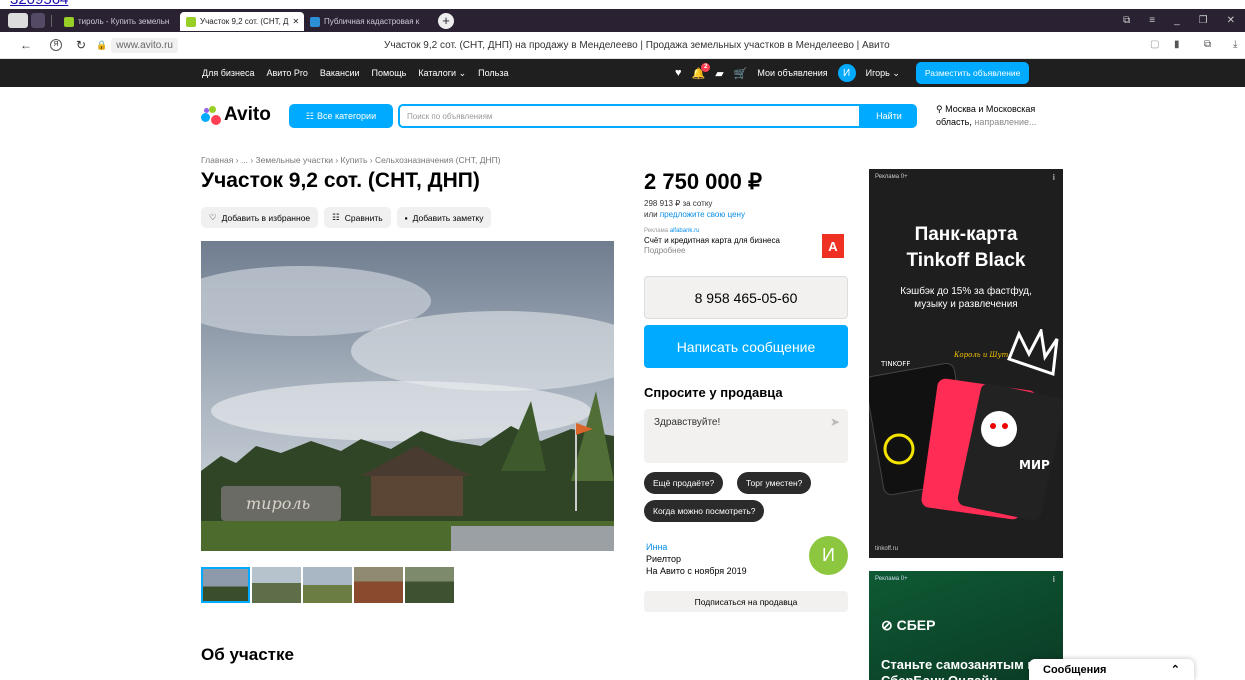 This screenshot has width=1245, height=680. What do you see at coordinates (1231, 20) in the screenshot?
I see `close-window-icon: ✕` at bounding box center [1231, 20].